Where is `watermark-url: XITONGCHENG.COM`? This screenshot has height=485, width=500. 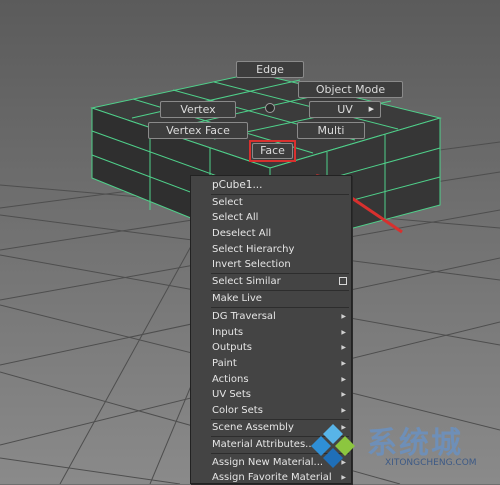
watermark-url: XITONGCHENG.COM is located at coordinates (431, 463).